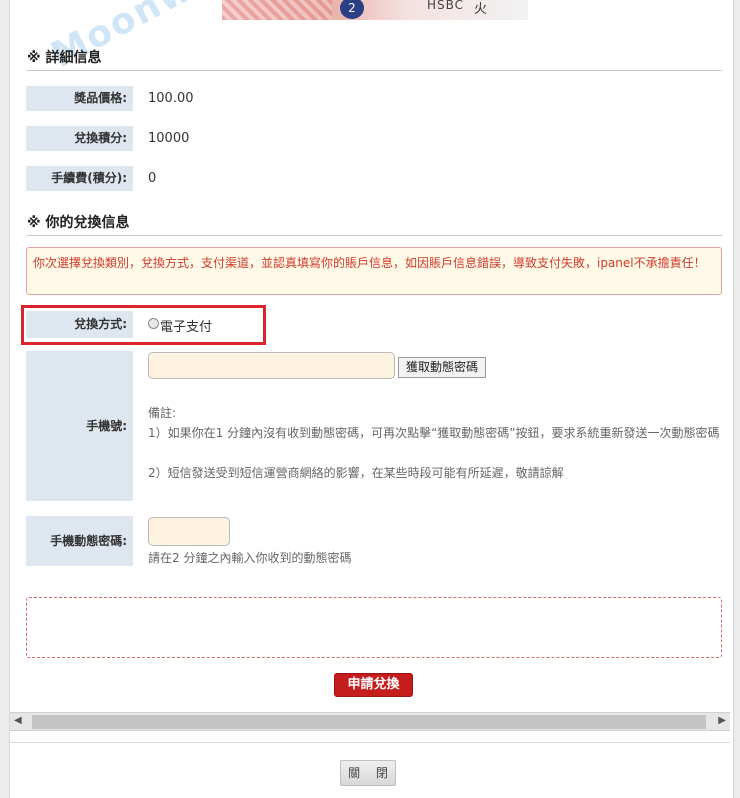  Describe the element at coordinates (152, 178) in the screenshot. I see `fee-value: 0` at that location.